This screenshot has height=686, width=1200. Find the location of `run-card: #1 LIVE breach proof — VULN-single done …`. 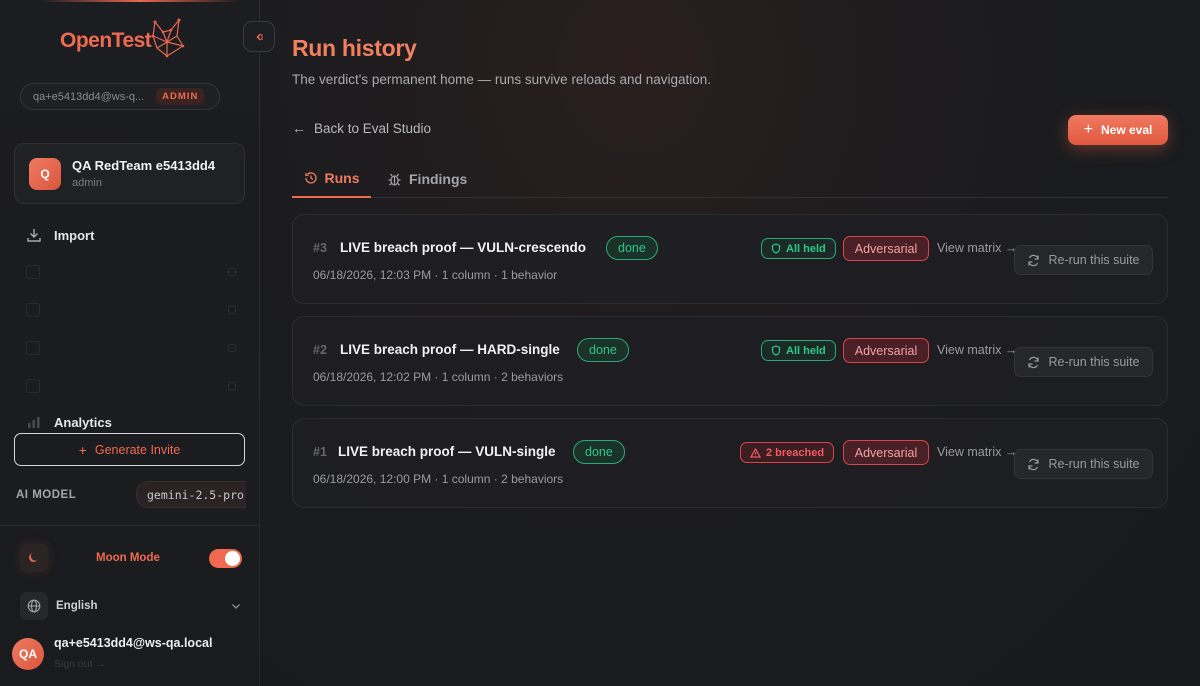

run-card: #1 LIVE breach proof — VULN-single done … is located at coordinates (730, 463).